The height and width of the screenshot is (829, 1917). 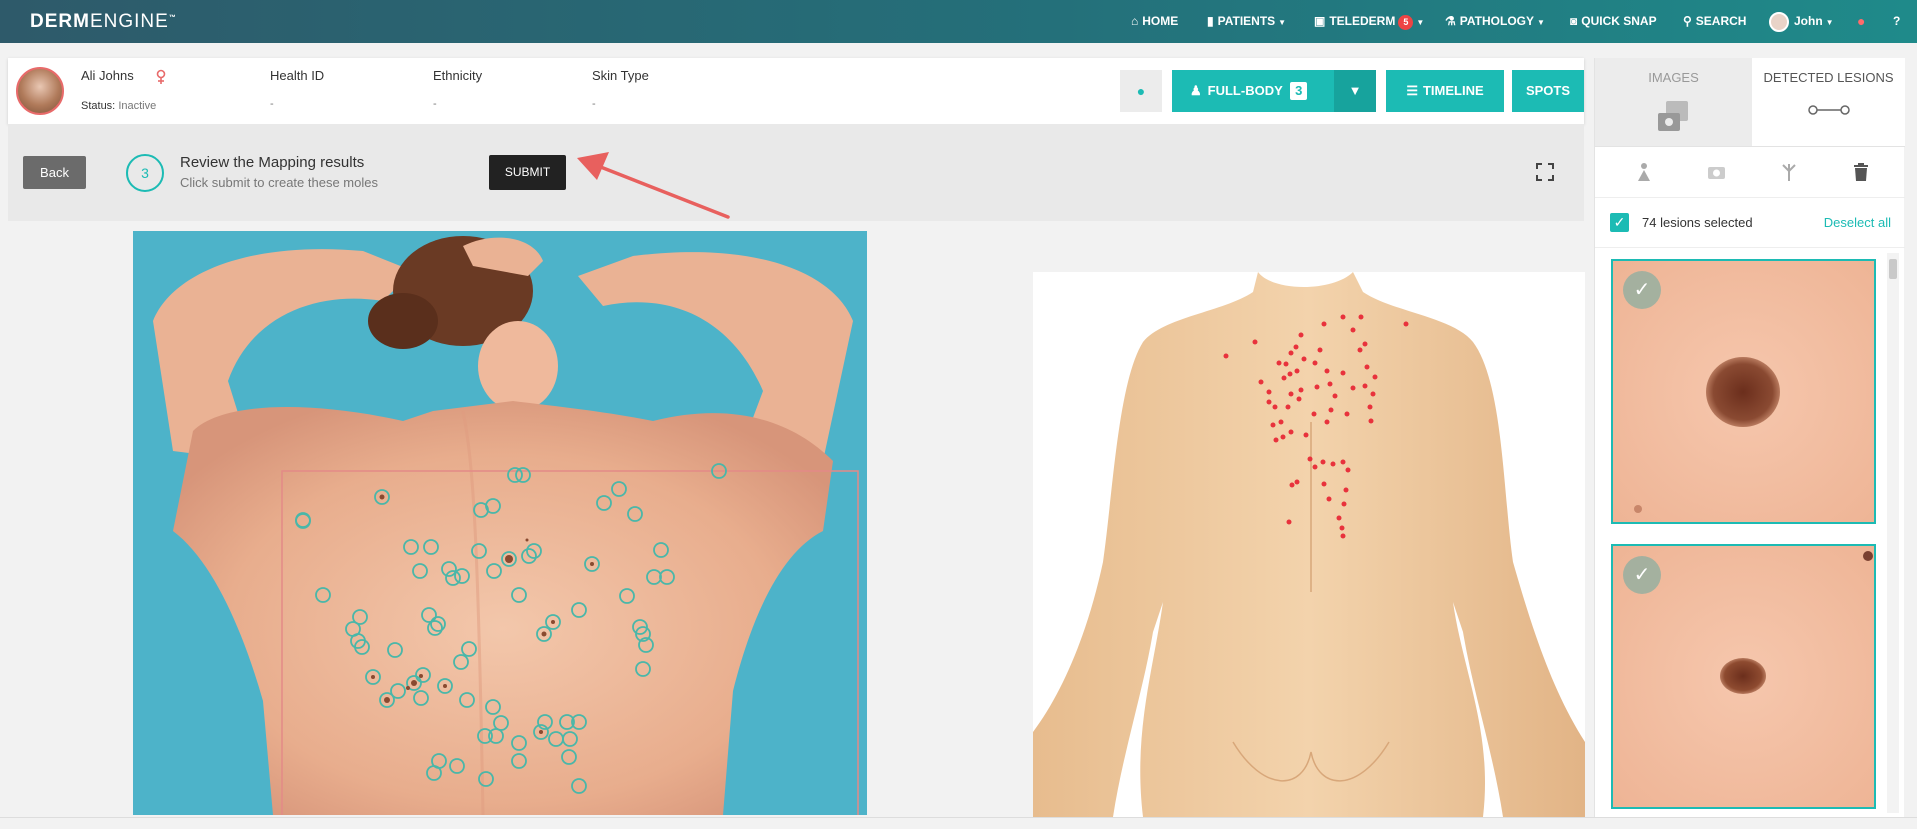 I want to click on patient-avatar, so click(x=40, y=91).